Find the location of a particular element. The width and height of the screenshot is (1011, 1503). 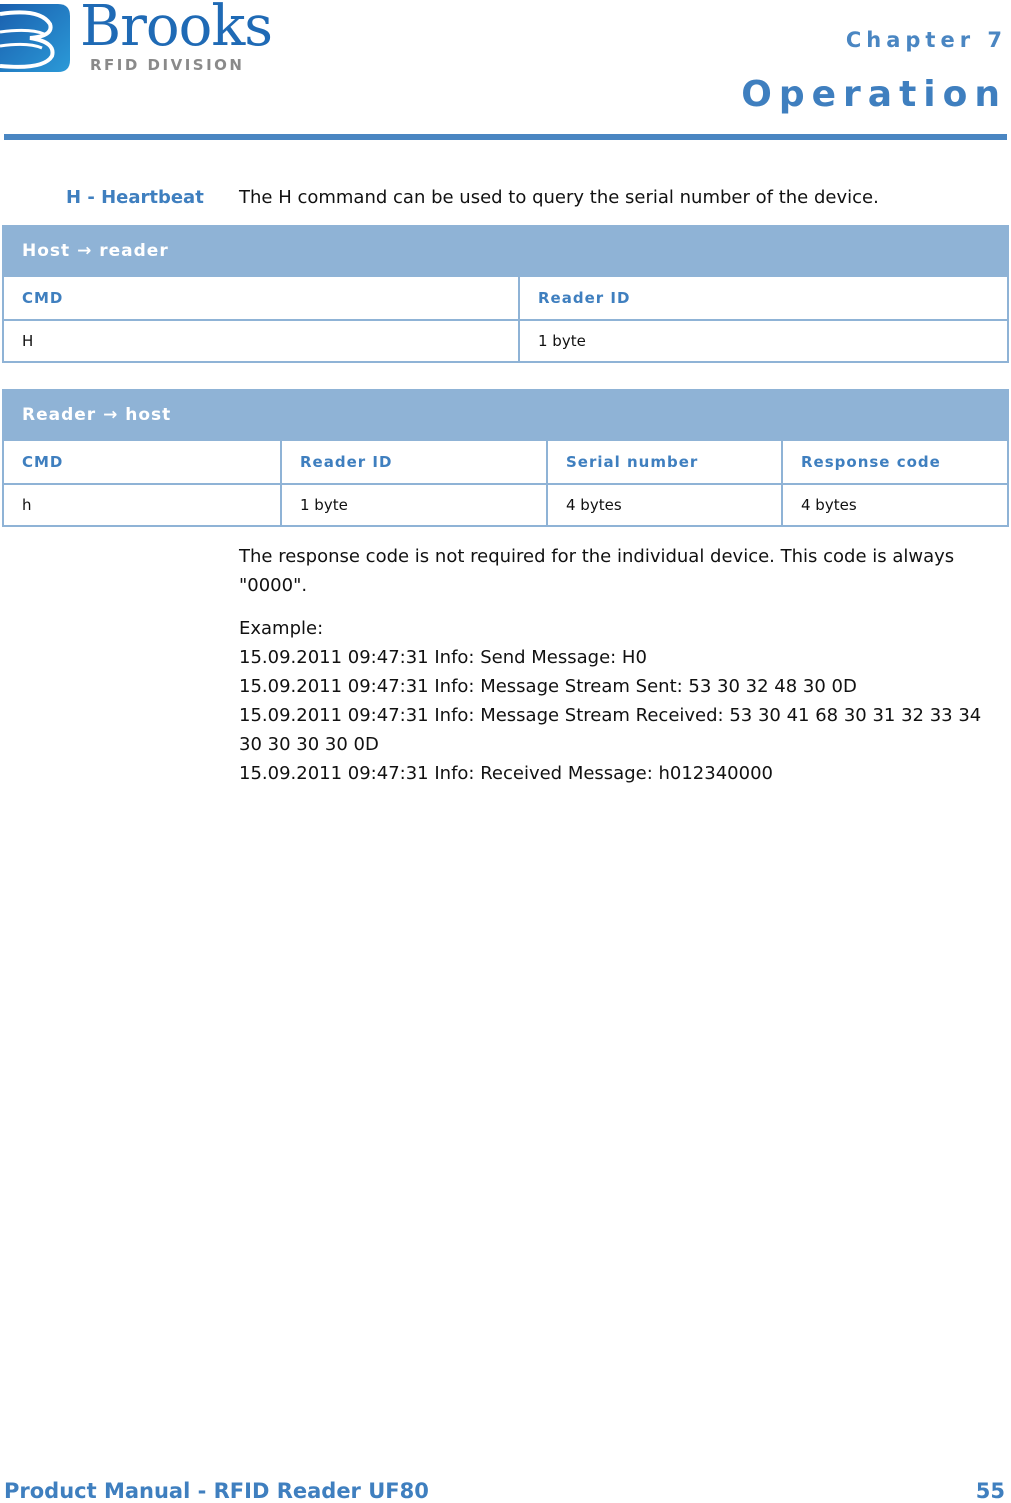

cell-cmd: h is located at coordinates (142, 505).